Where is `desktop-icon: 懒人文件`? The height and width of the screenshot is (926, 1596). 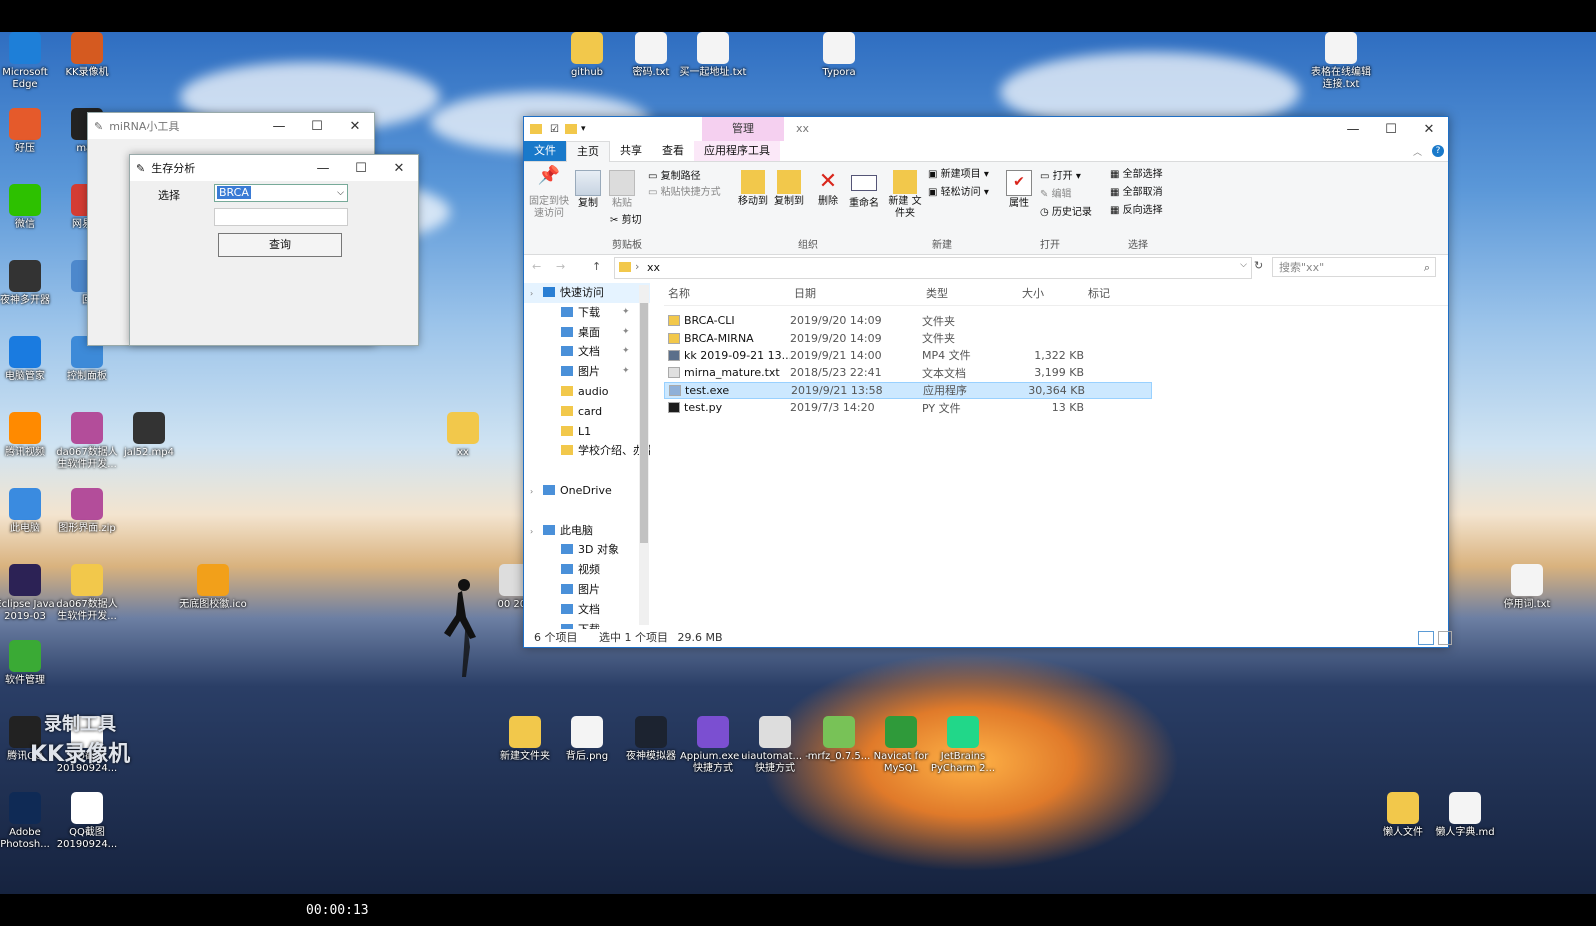
desktop-icon: 懒人文件 is located at coordinates (1403, 815).